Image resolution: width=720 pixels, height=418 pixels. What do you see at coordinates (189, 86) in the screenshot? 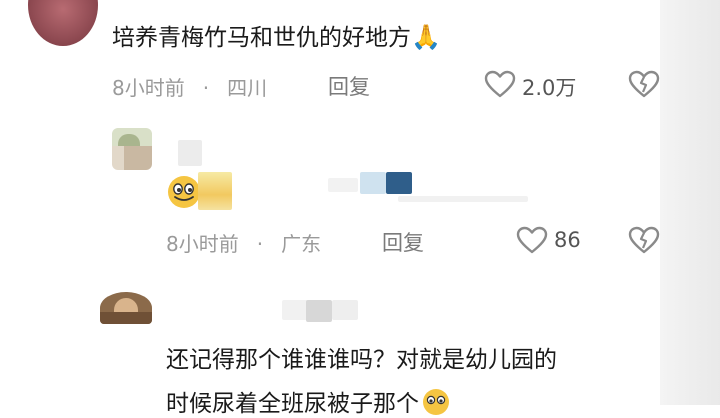
I see `comment-meta: 8小时前 · 四川` at bounding box center [189, 86].